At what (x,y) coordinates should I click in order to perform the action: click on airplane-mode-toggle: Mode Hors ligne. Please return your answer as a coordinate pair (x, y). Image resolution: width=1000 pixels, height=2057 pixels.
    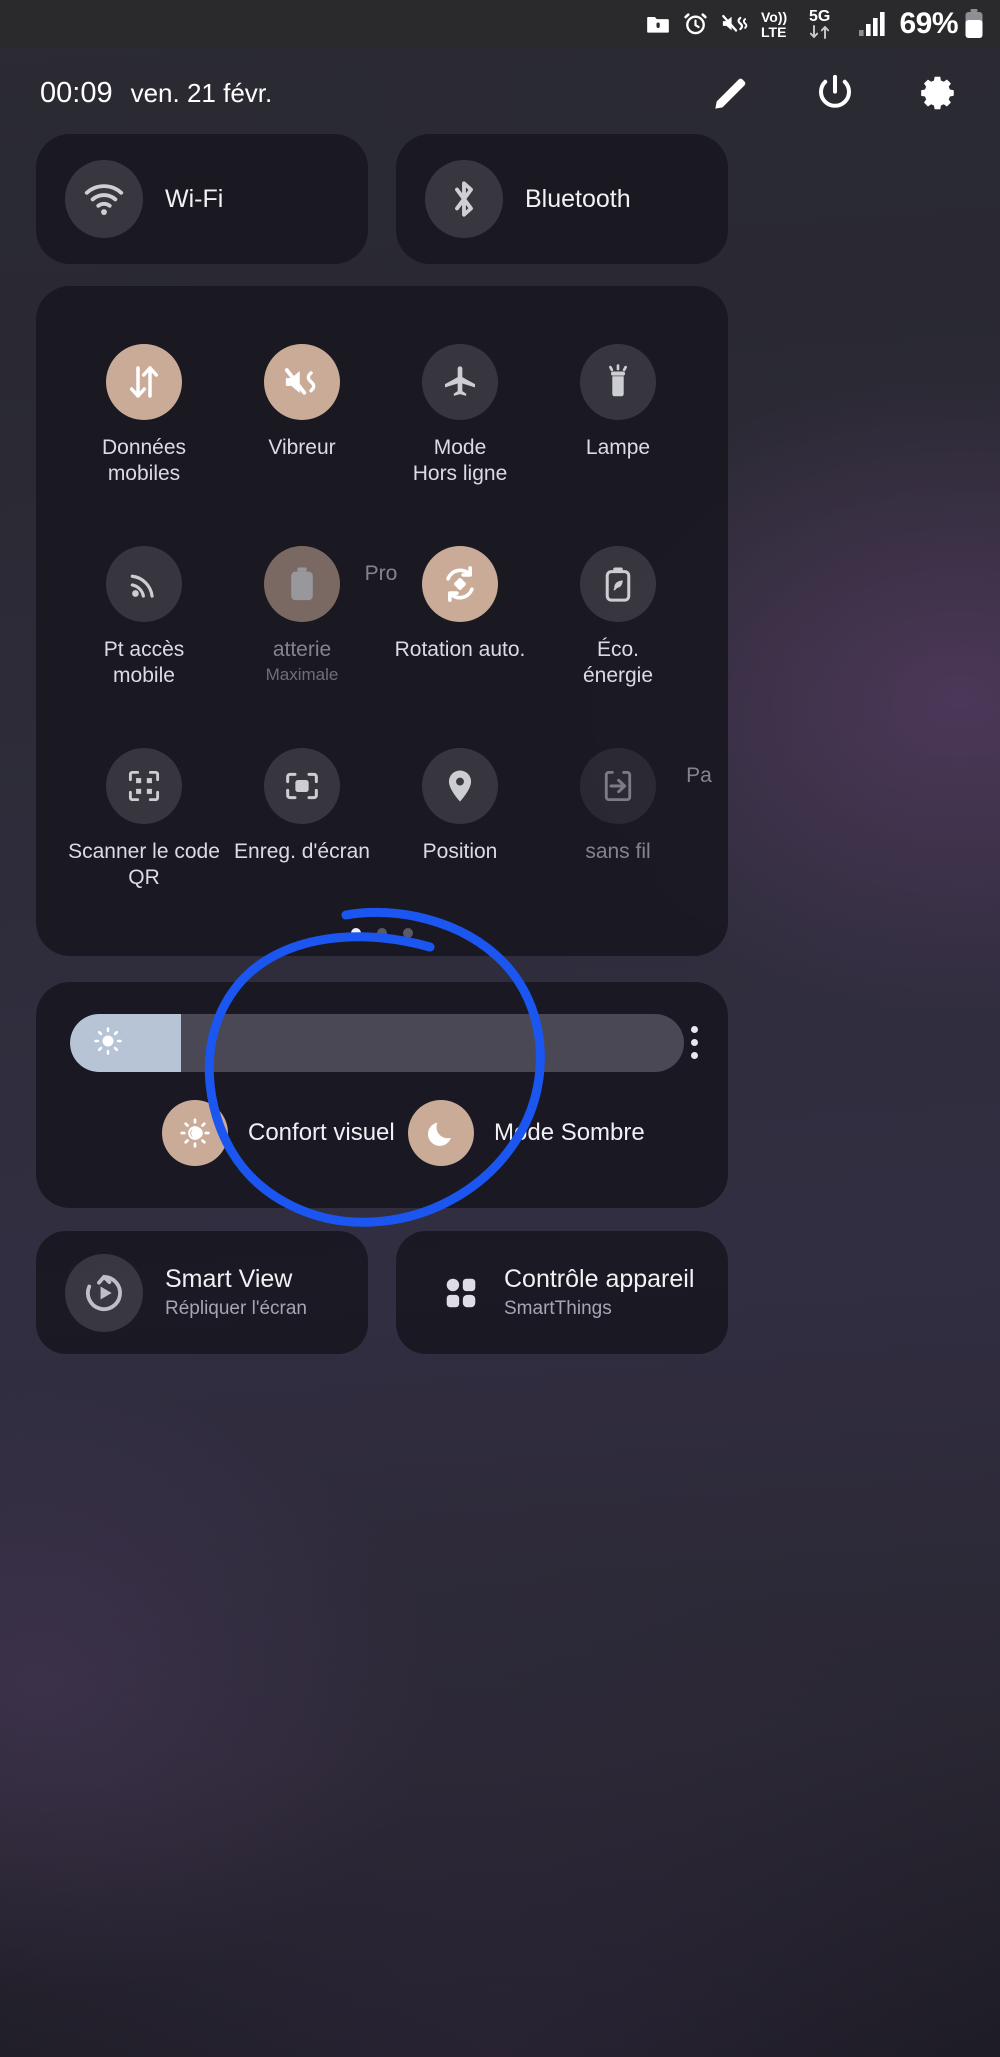
    Looking at the image, I should click on (460, 415).